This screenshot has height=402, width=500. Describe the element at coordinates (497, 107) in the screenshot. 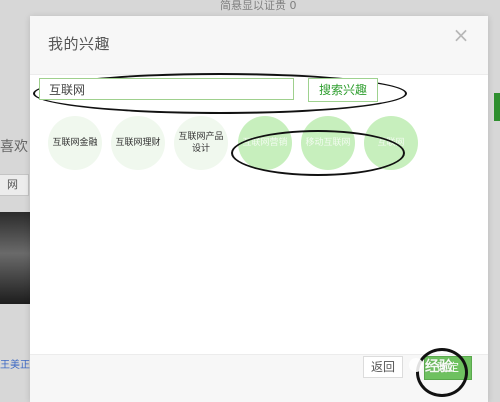

I see `background-right-block` at that location.